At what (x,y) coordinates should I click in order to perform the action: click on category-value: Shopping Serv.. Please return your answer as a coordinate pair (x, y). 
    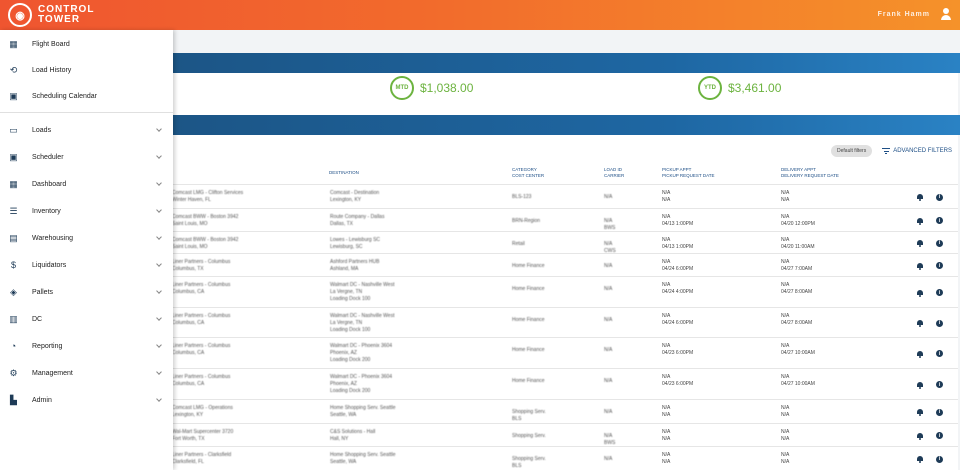
    Looking at the image, I should click on (529, 412).